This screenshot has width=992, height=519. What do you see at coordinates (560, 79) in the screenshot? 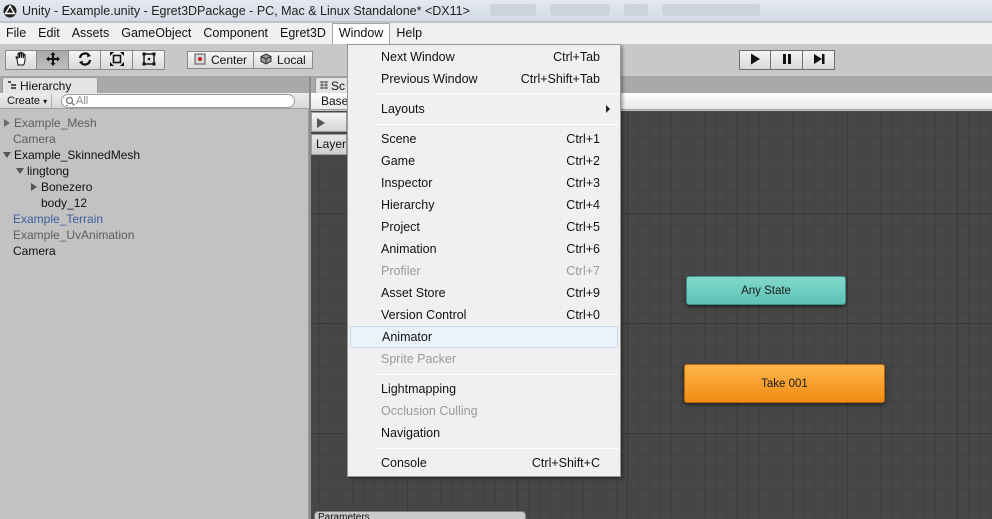
I see `menu-item-shortcut: Ctrl+Shift+Tab` at bounding box center [560, 79].